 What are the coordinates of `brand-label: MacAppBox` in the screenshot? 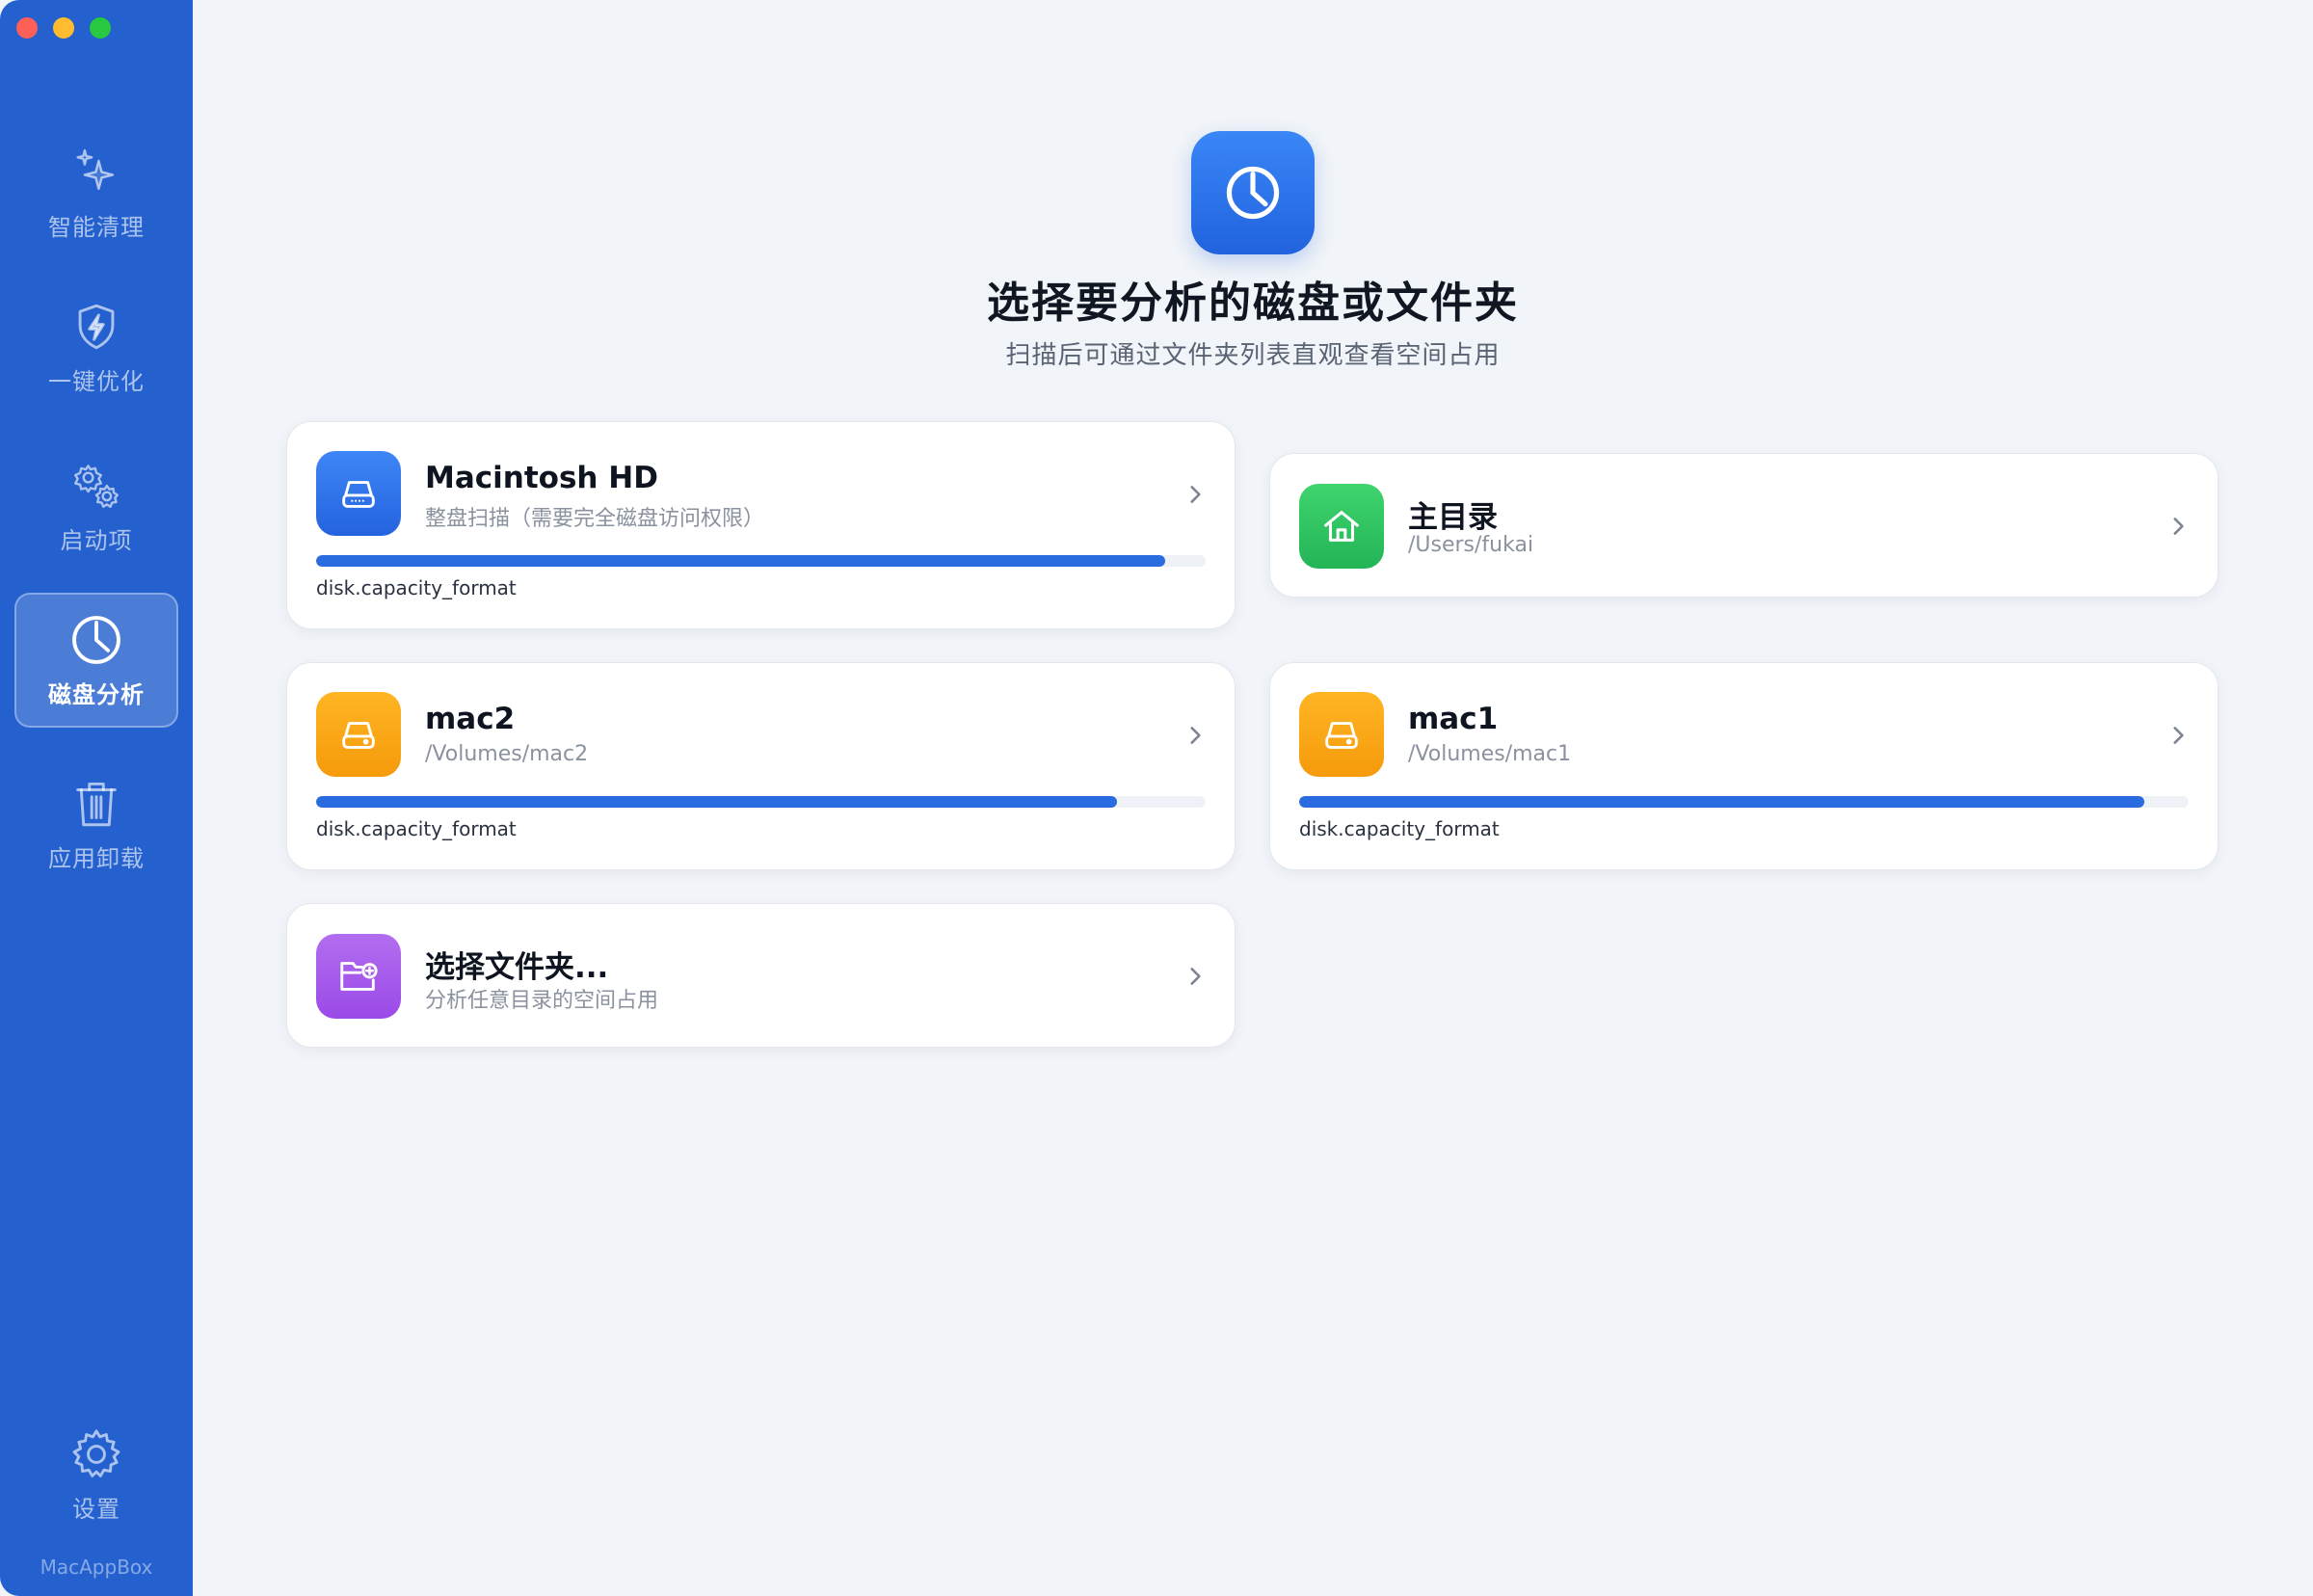 It's located at (97, 1567).